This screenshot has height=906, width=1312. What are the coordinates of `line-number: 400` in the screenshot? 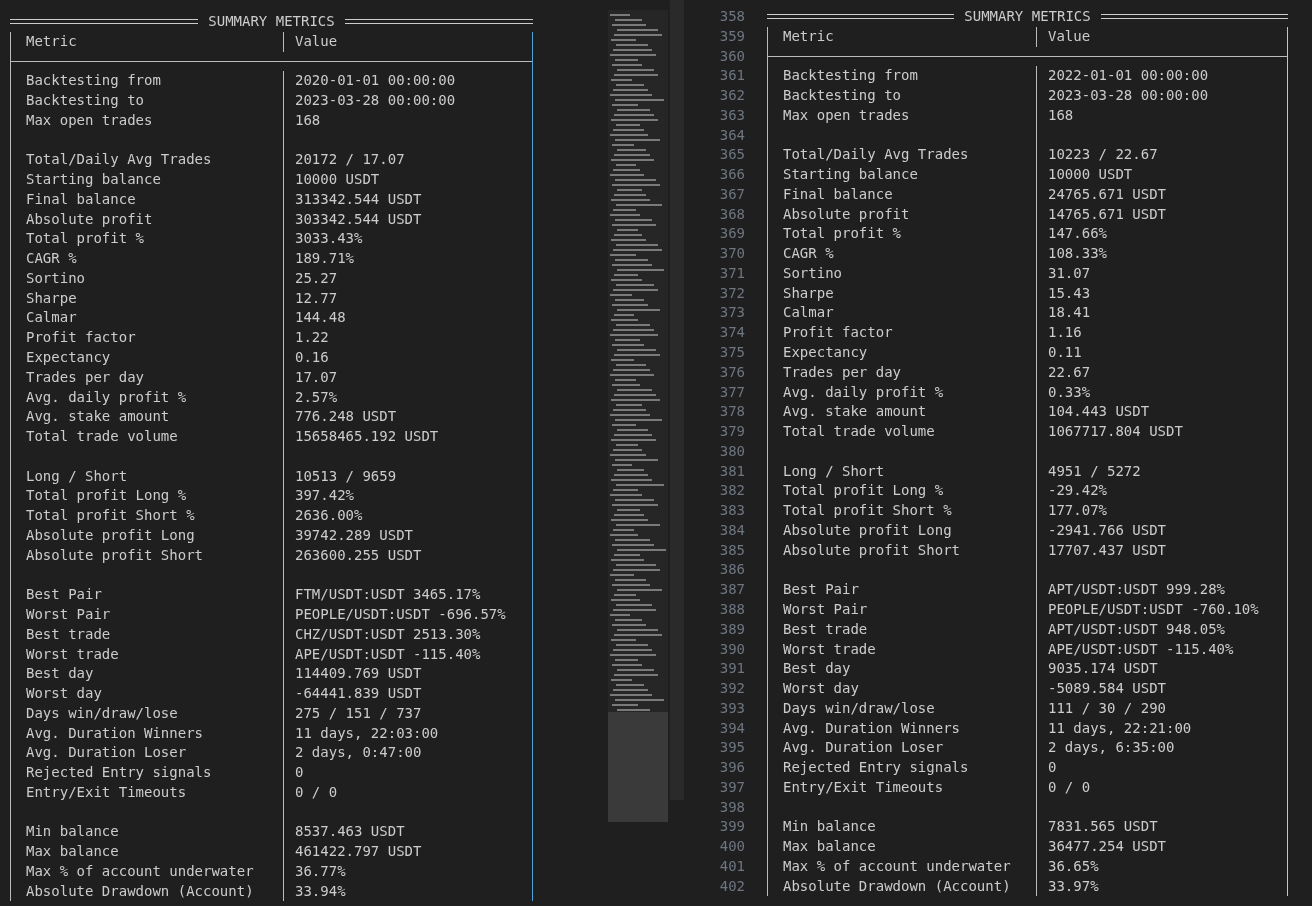 It's located at (731, 847).